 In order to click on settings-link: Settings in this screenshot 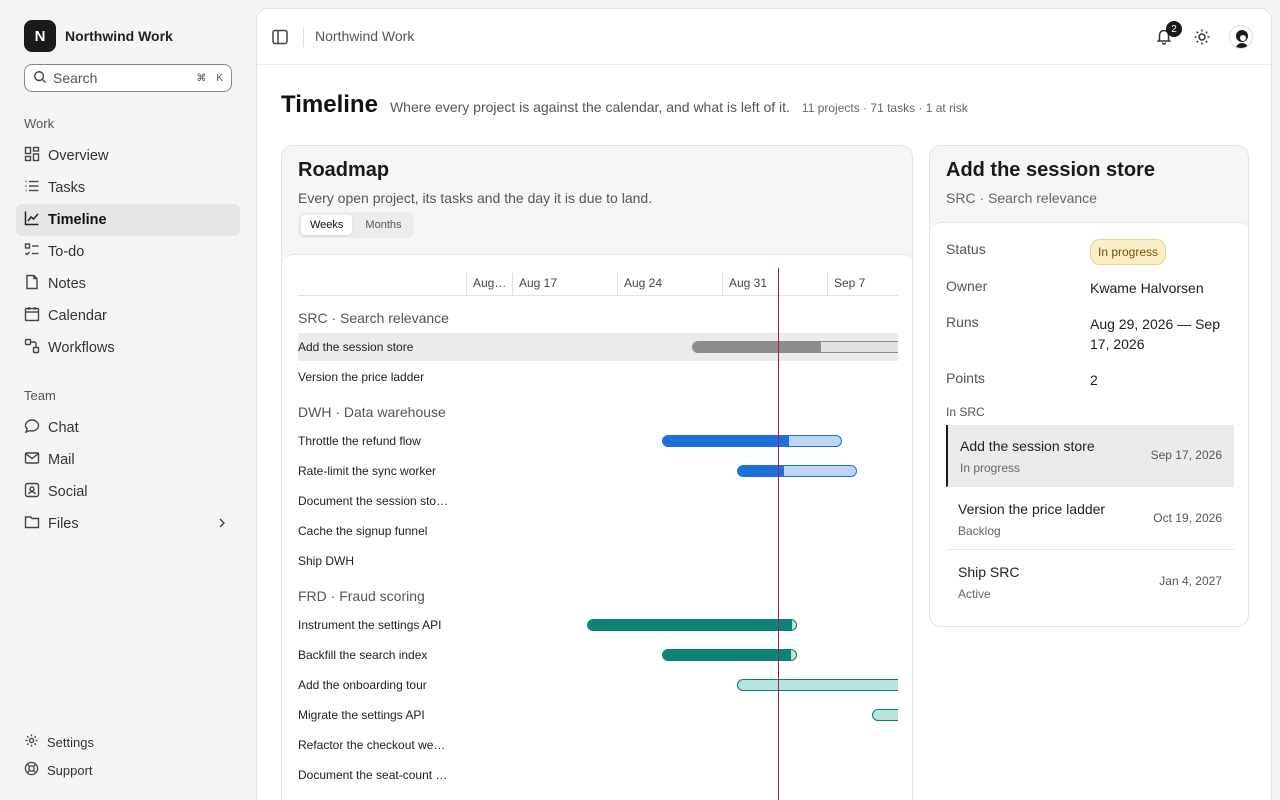, I will do `click(55, 742)`.